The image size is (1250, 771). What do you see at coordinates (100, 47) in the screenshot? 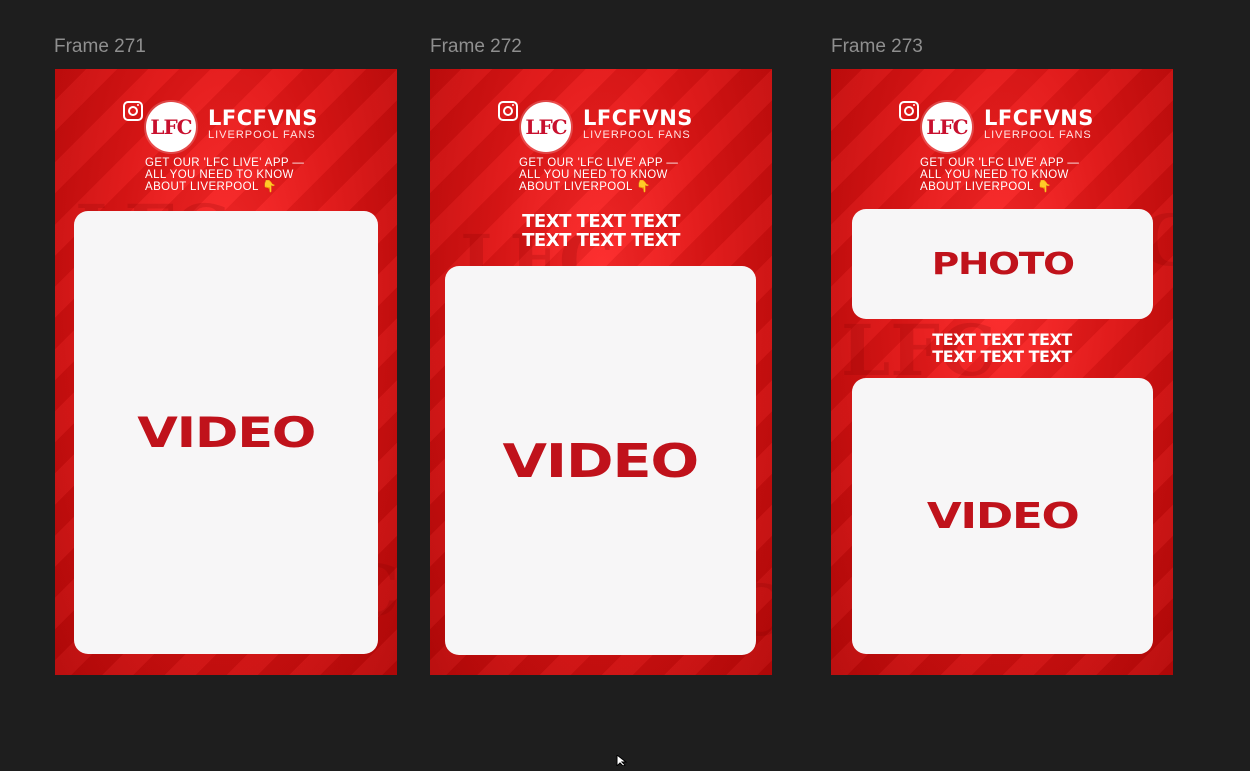
I see `frame-271-label: Frame 271` at bounding box center [100, 47].